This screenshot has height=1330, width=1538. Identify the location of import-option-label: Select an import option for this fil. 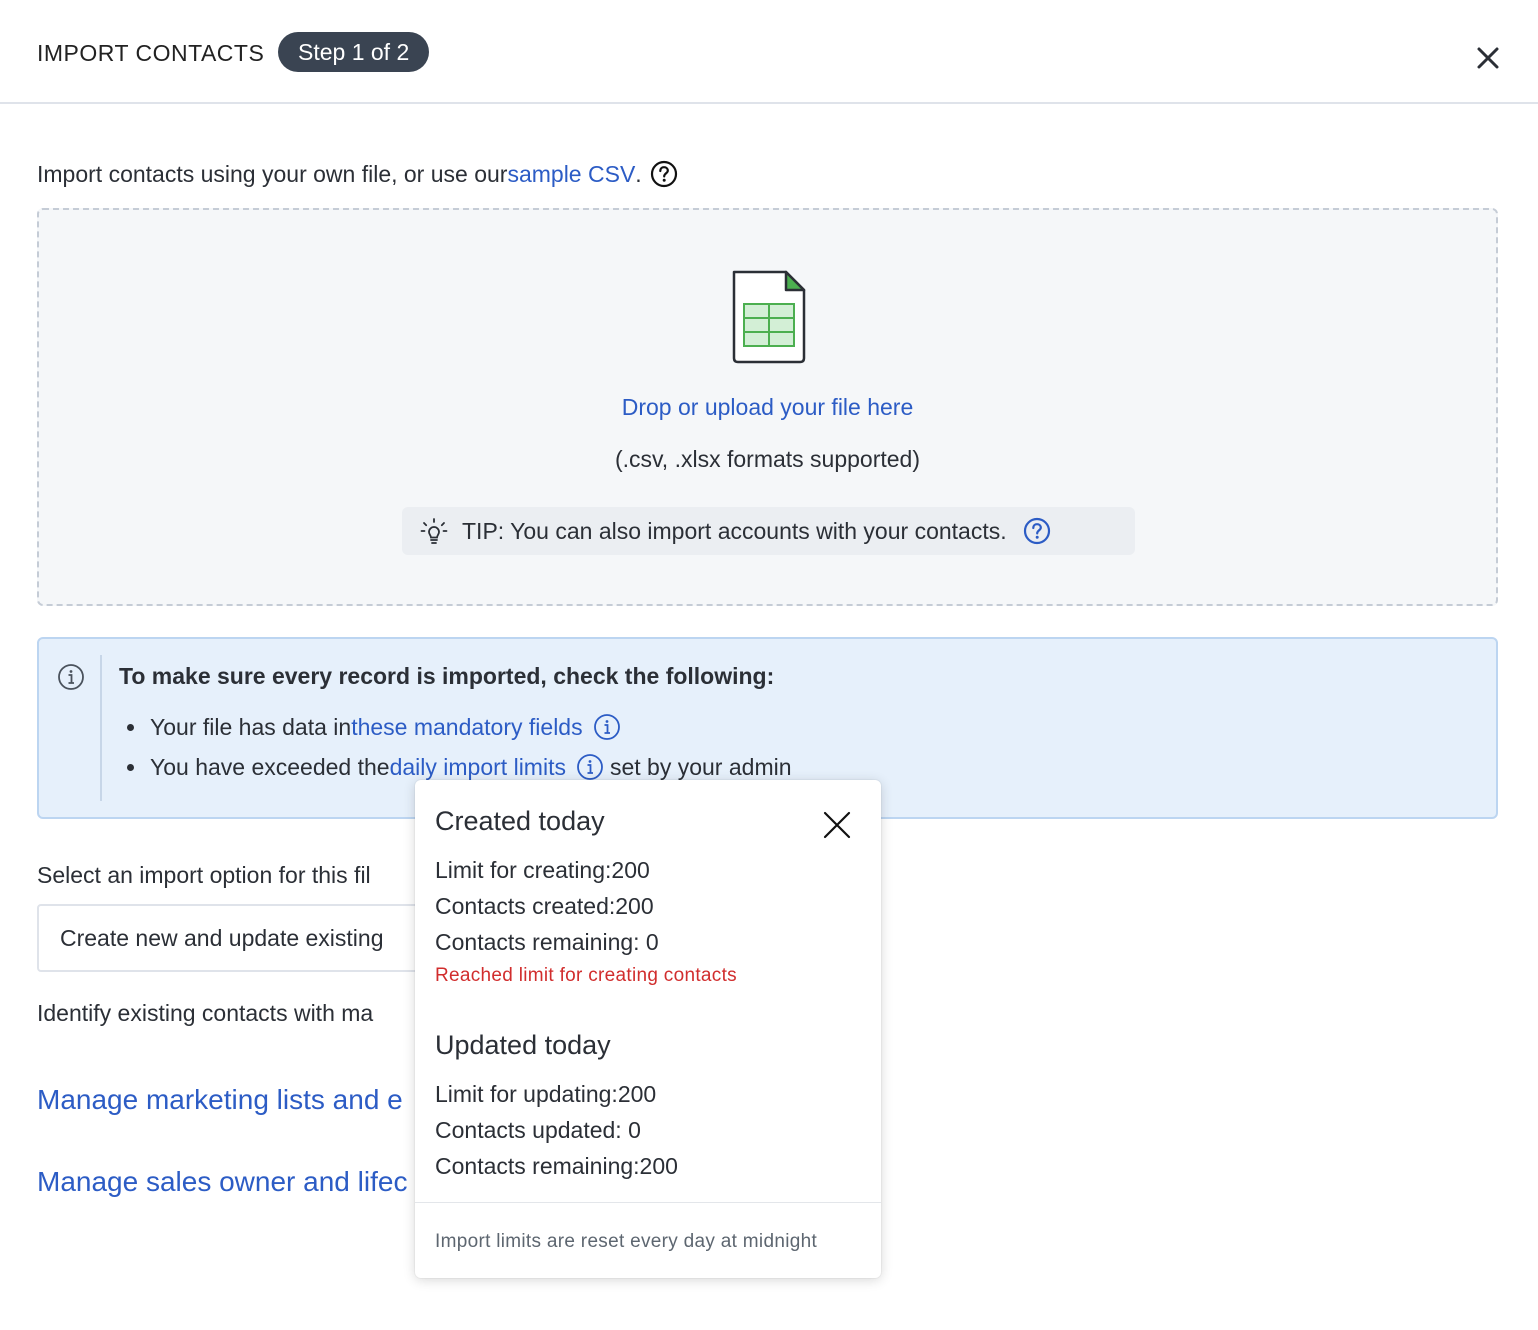
(204, 875).